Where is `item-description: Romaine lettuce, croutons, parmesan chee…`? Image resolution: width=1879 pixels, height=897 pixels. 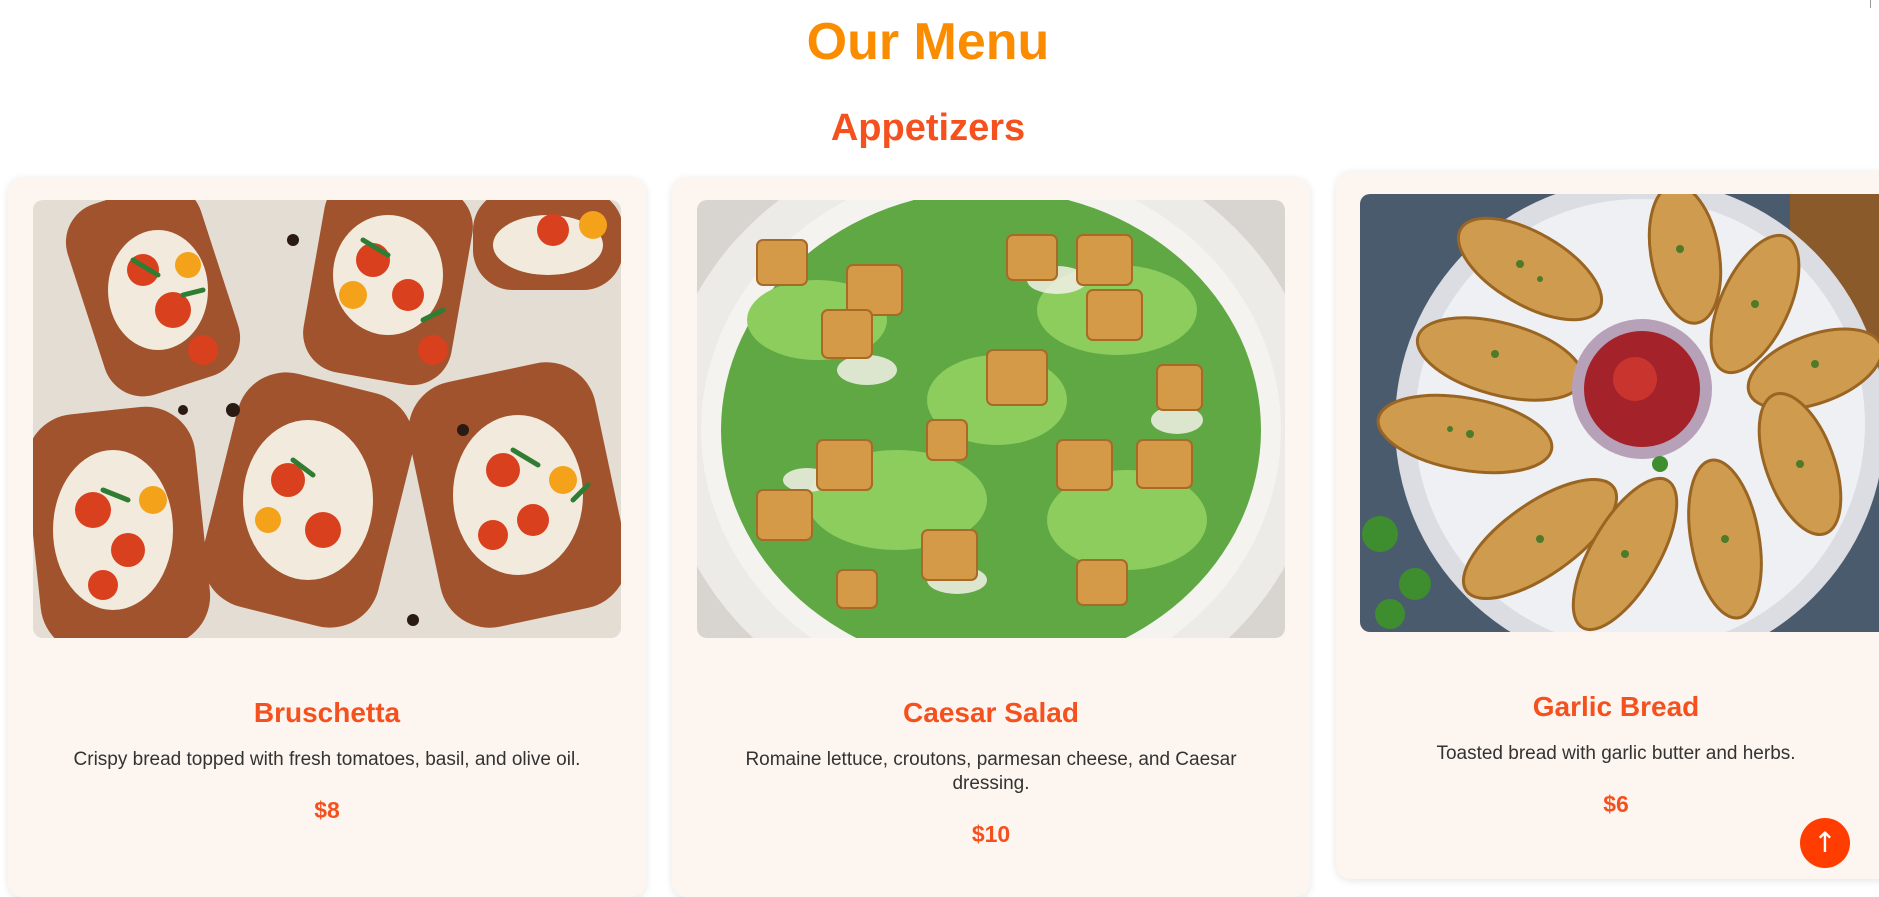
item-description: Romaine lettuce, croutons, parmesan chee… is located at coordinates (991, 771).